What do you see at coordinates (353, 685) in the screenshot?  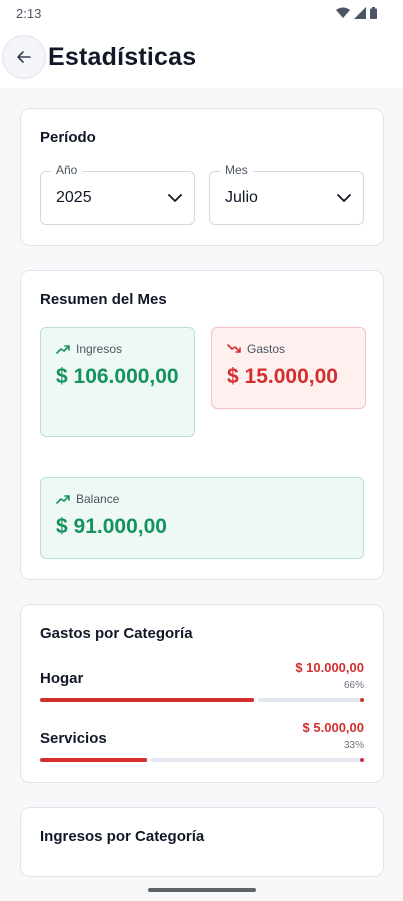 I see `category-percent: 66%` at bounding box center [353, 685].